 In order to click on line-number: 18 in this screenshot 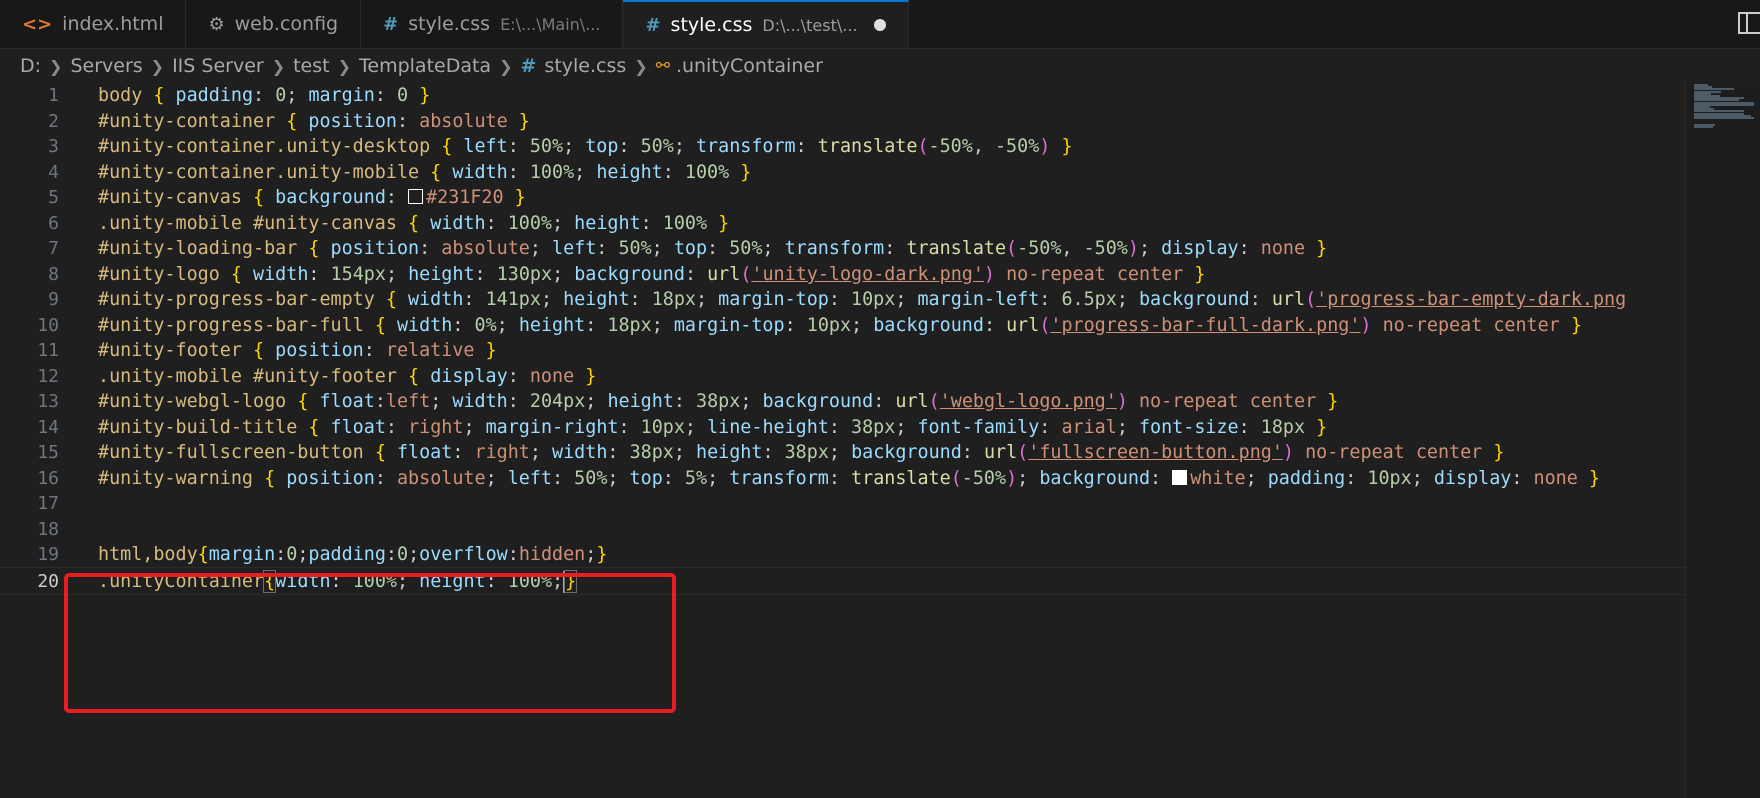, I will do `click(48, 529)`.